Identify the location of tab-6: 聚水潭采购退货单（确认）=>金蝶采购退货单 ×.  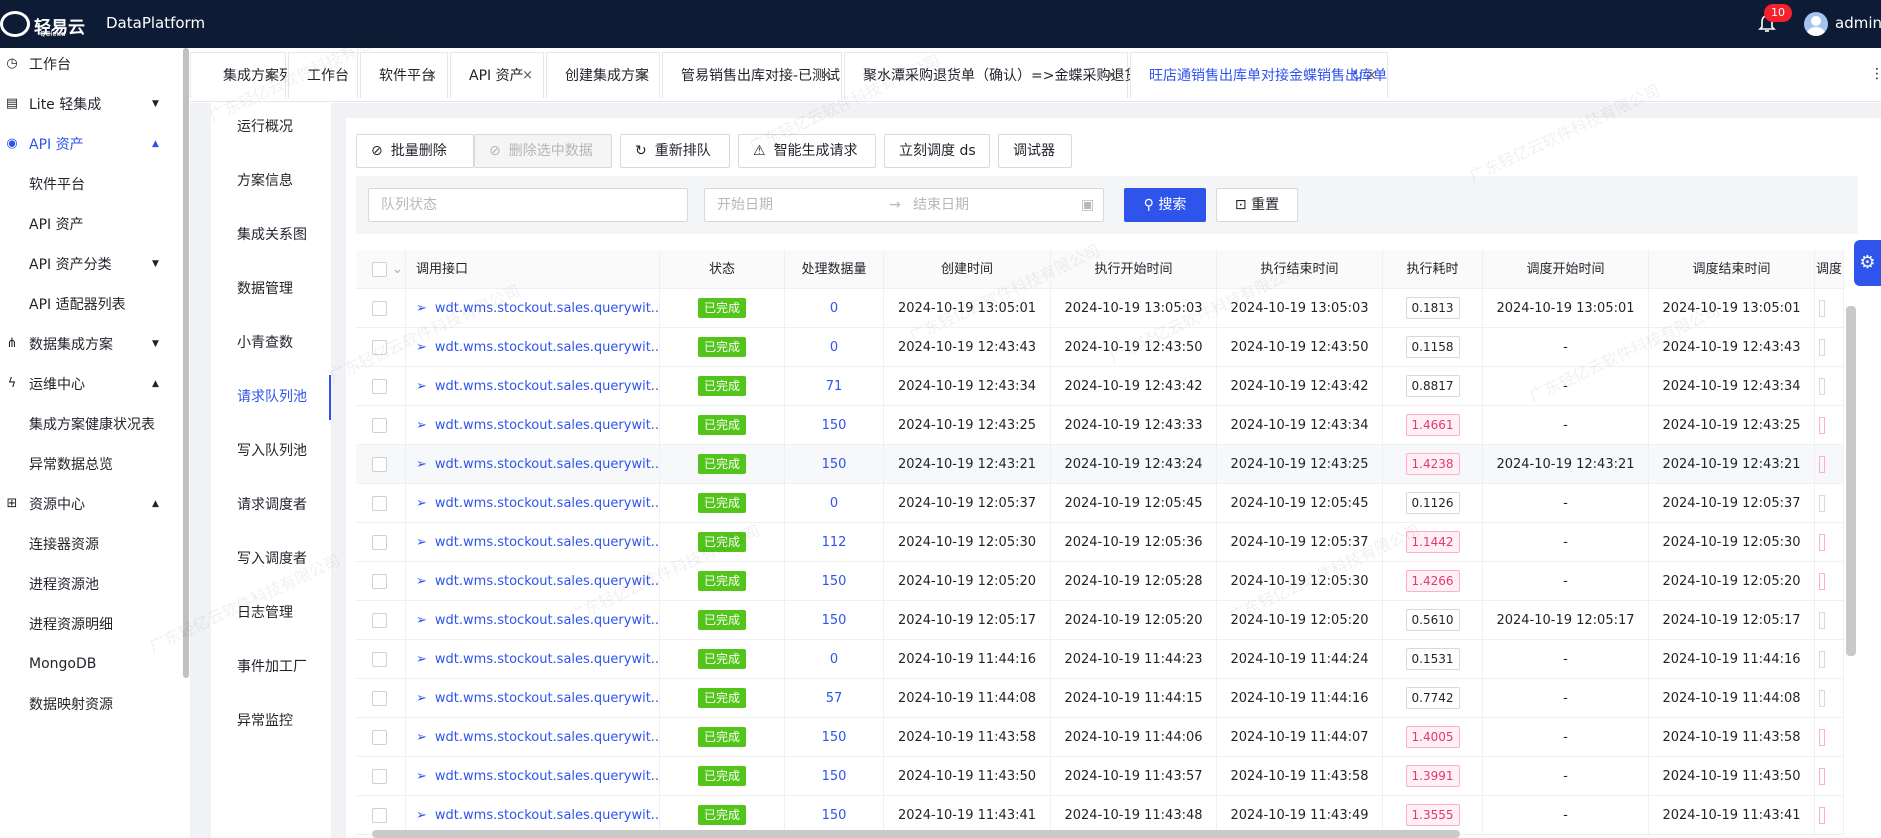
(998, 75).